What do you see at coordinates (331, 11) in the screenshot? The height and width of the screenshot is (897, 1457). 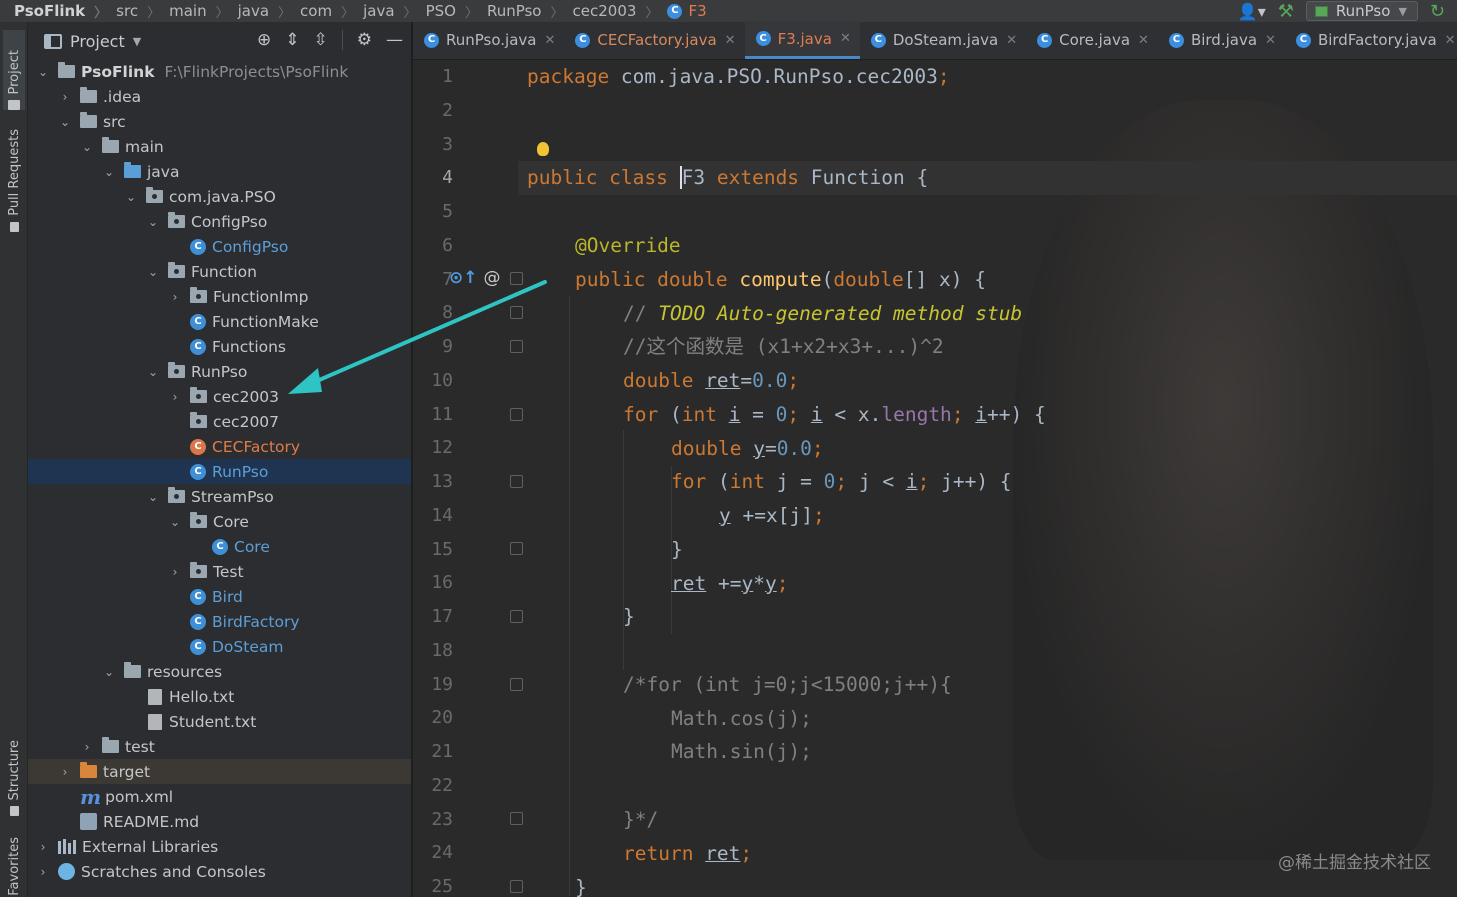 I see `breadcrumb-item: com 〉` at bounding box center [331, 11].